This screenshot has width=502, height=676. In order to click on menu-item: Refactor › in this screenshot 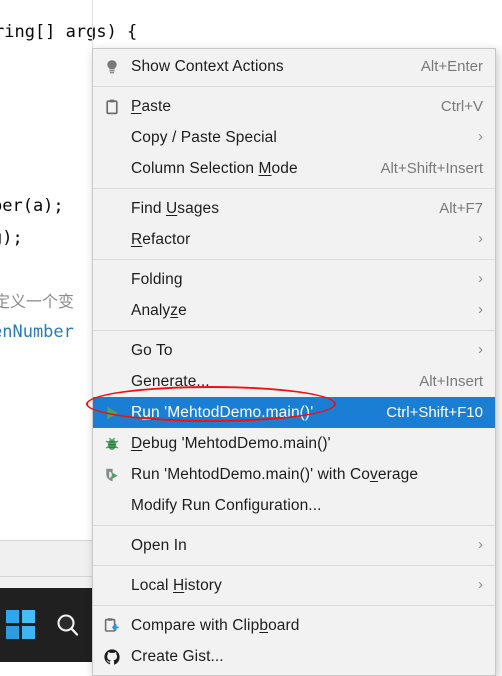, I will do `click(294, 239)`.